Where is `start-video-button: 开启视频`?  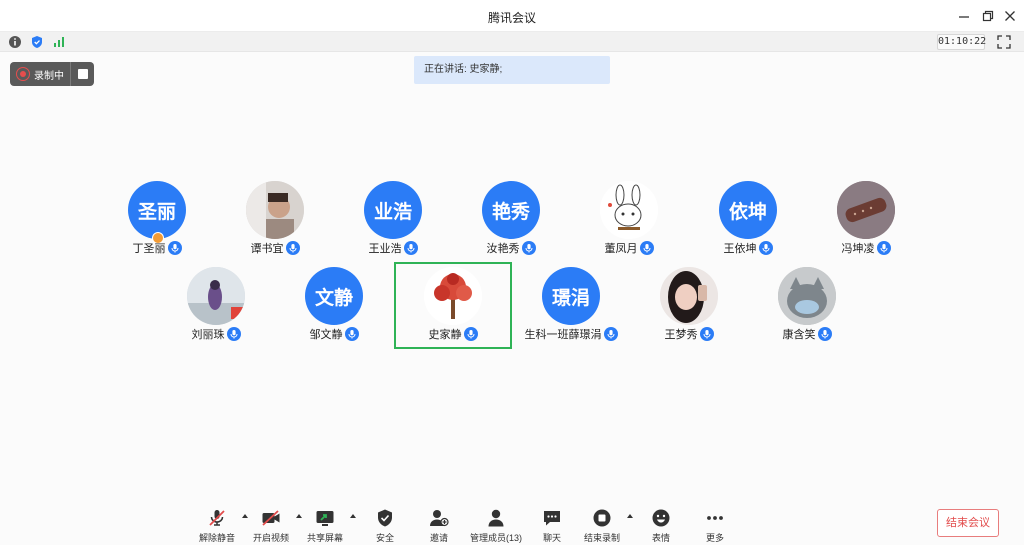 start-video-button: 开启视频 is located at coordinates (271, 524).